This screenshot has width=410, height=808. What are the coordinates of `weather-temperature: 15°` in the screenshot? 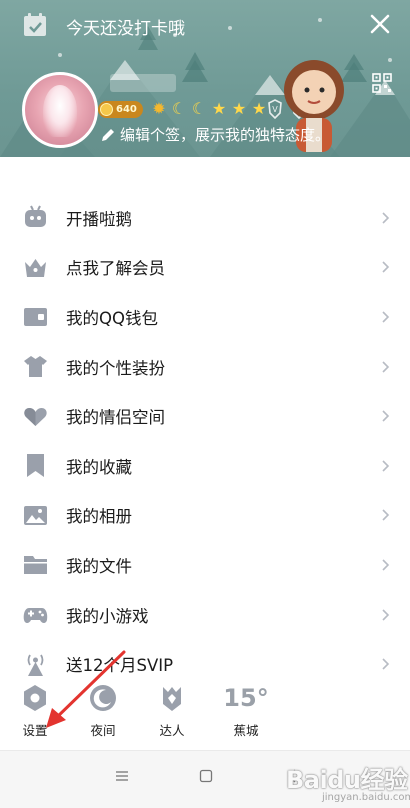 It's located at (246, 698).